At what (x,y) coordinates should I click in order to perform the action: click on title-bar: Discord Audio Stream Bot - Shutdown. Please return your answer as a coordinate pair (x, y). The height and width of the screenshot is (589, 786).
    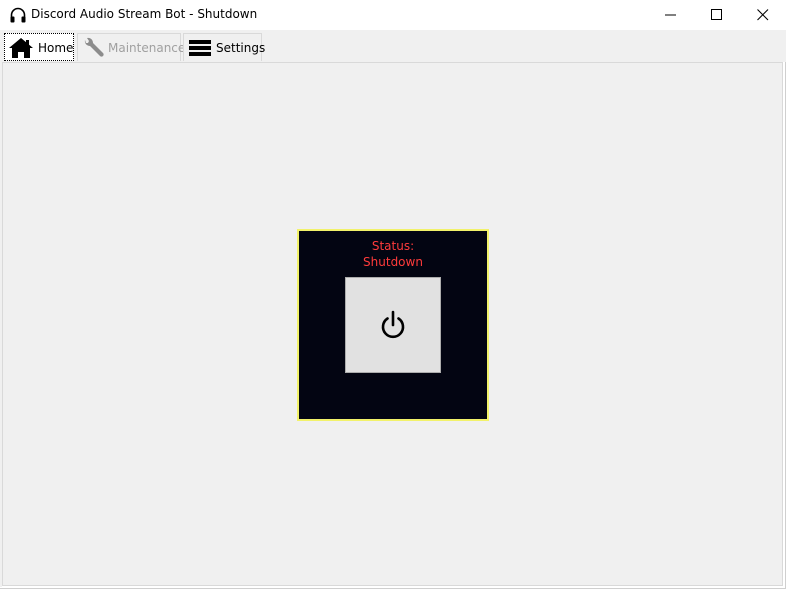
    Looking at the image, I should click on (393, 15).